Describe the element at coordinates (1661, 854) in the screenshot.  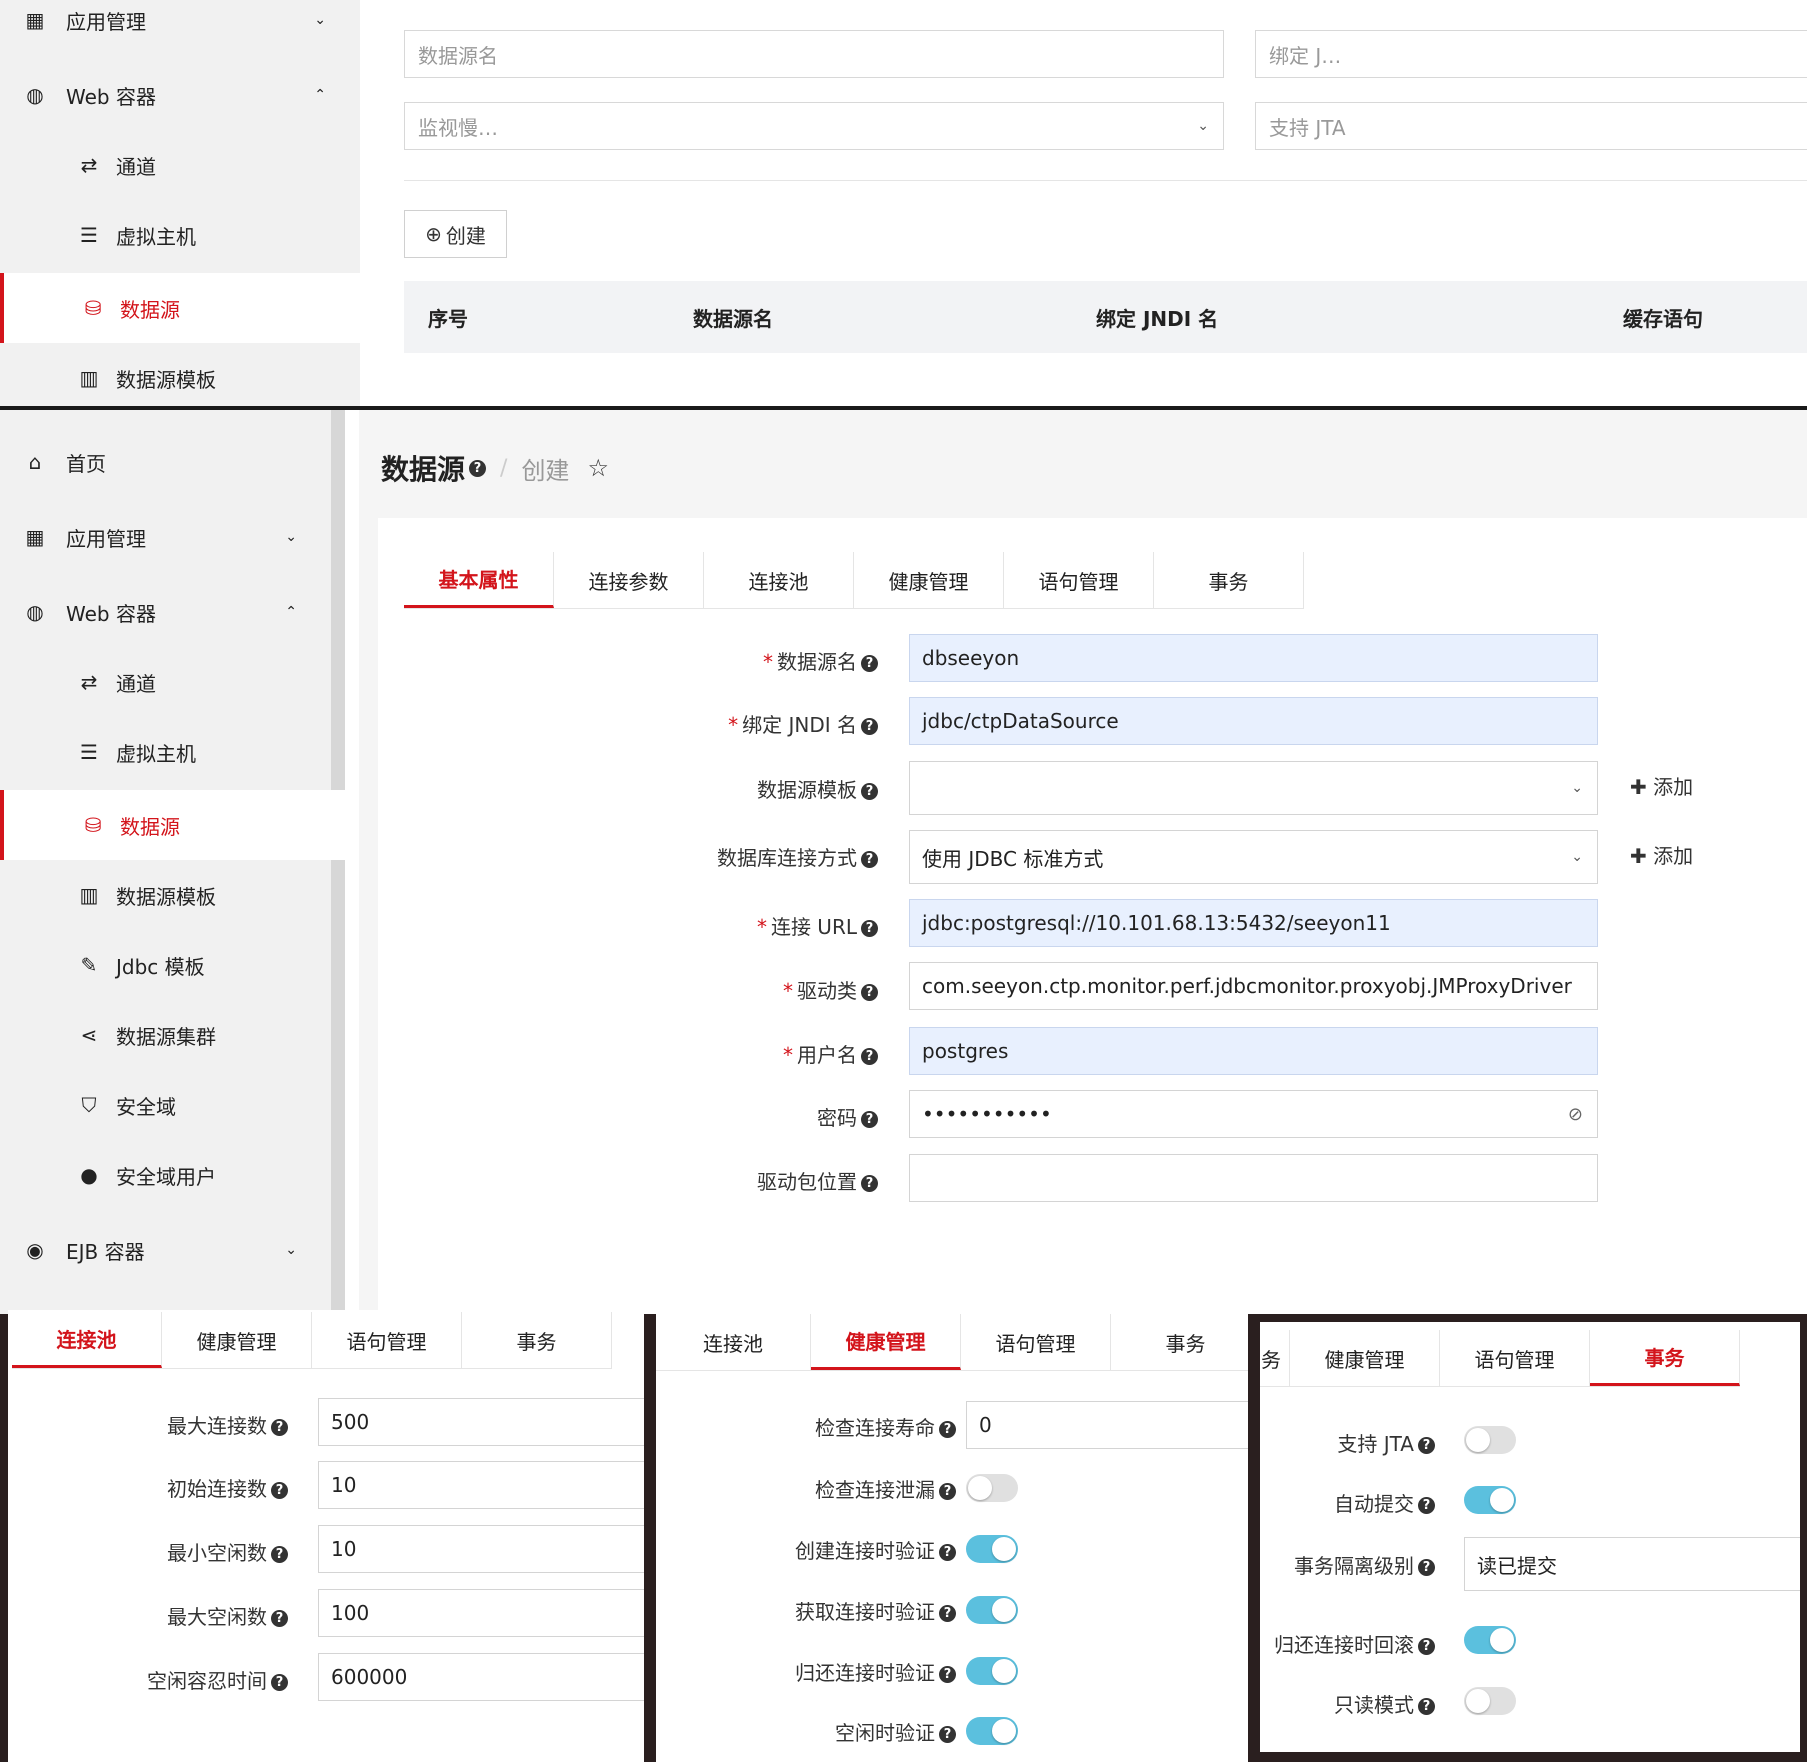
I see `add-connection-mode-link: ✚ 添加` at that location.